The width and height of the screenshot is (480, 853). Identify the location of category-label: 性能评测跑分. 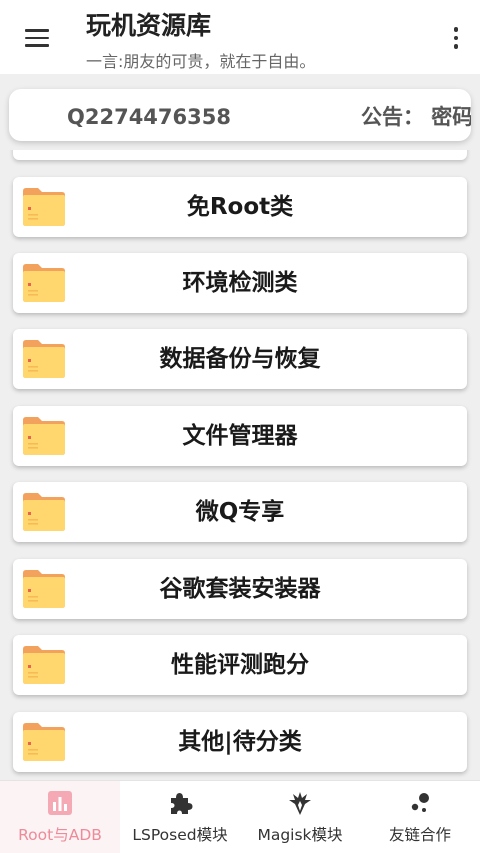
(240, 665).